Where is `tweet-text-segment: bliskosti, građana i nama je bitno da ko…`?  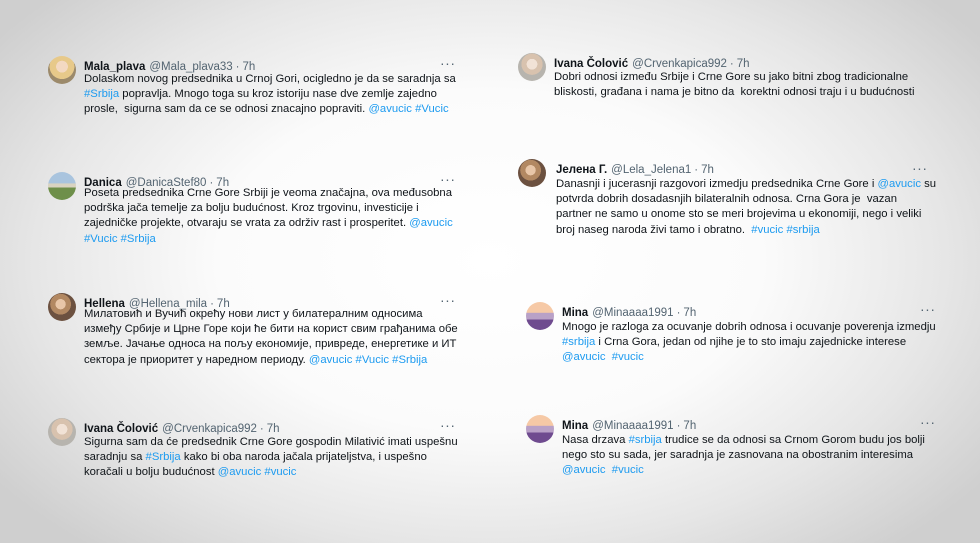 tweet-text-segment: bliskosti, građana i nama je bitno da ko… is located at coordinates (734, 92).